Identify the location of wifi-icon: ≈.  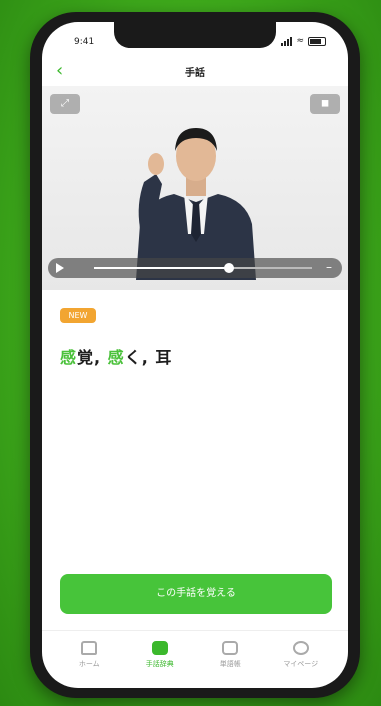
(300, 41).